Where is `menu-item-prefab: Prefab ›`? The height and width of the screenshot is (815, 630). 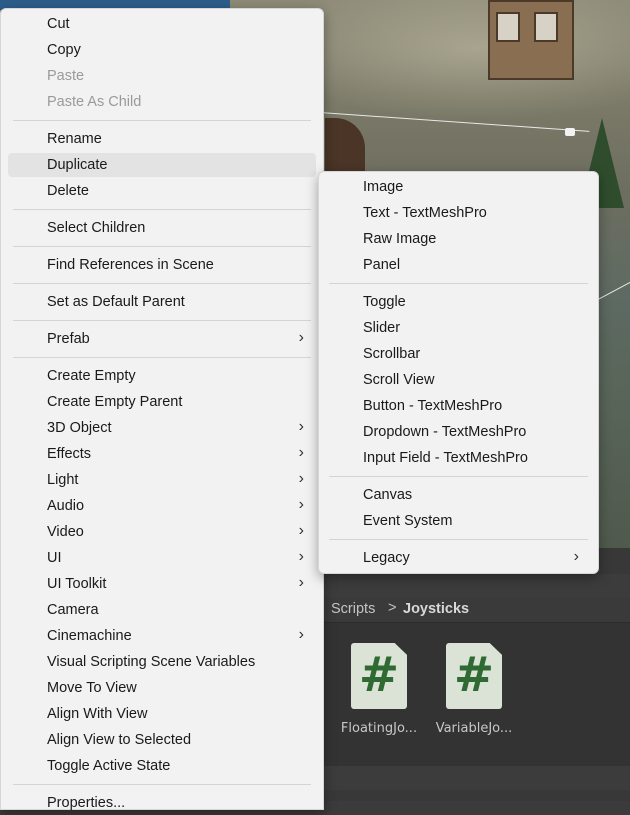 menu-item-prefab: Prefab › is located at coordinates (162, 339).